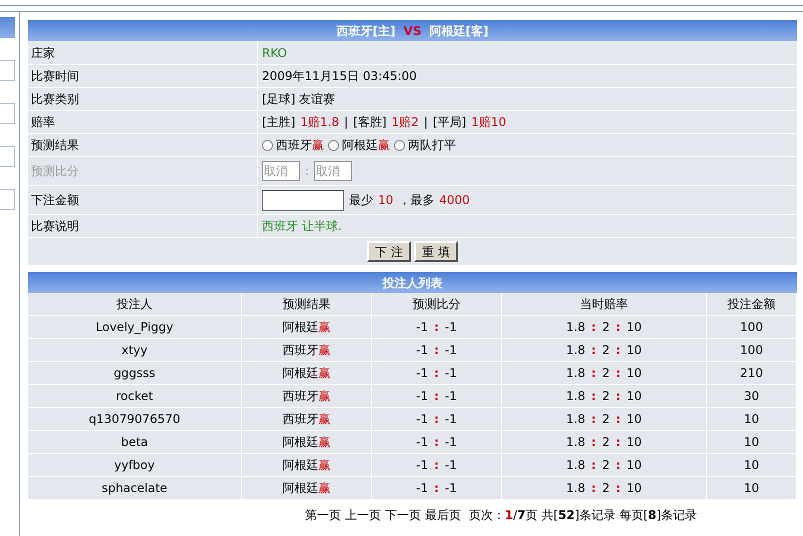  What do you see at coordinates (582, 515) in the screenshot?
I see `page-info: 页次：1/7页 共[52]条记录 每页[8]条记录` at bounding box center [582, 515].